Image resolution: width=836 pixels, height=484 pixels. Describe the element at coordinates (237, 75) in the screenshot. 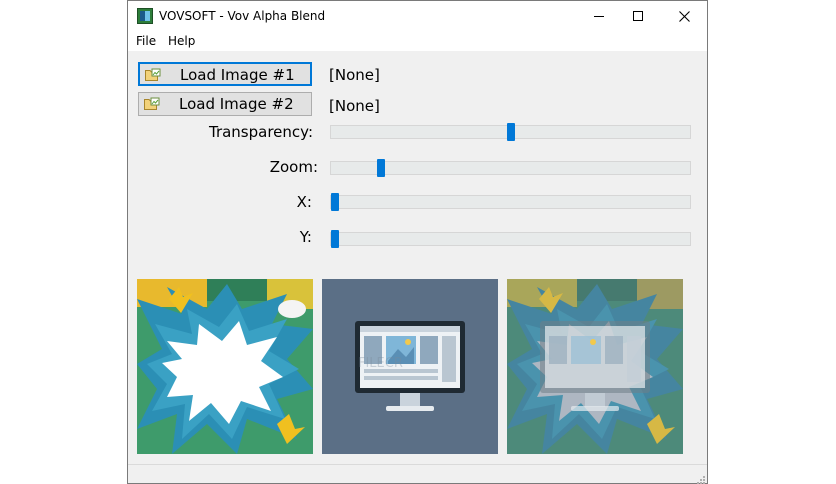

I see `load-image-1-label: Load Image #1` at that location.